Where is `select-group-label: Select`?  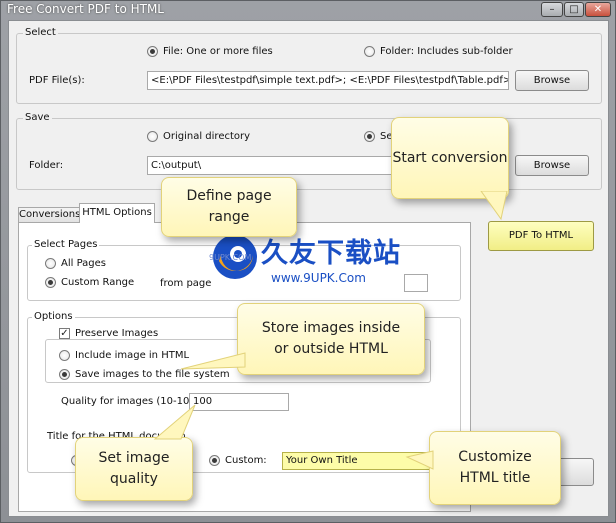
select-group-label: Select is located at coordinates (40, 32).